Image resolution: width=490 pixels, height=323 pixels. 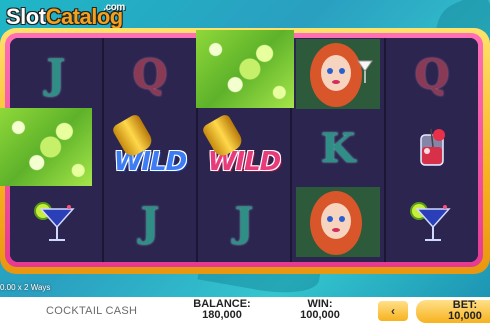 I want to click on game-title: COCKTAIL CASH, so click(x=92, y=311).